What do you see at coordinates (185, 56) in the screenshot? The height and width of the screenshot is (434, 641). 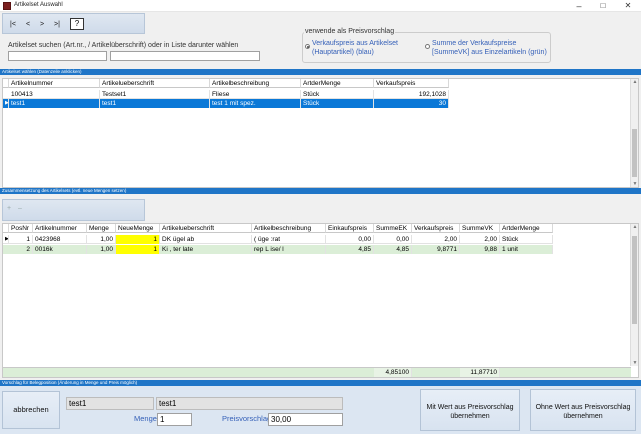 I see `search-input-name` at bounding box center [185, 56].